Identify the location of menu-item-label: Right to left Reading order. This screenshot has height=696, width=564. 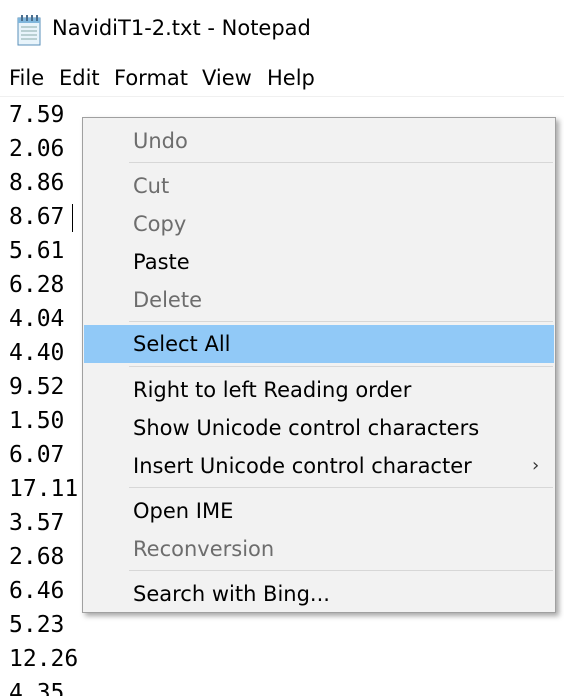
(272, 390).